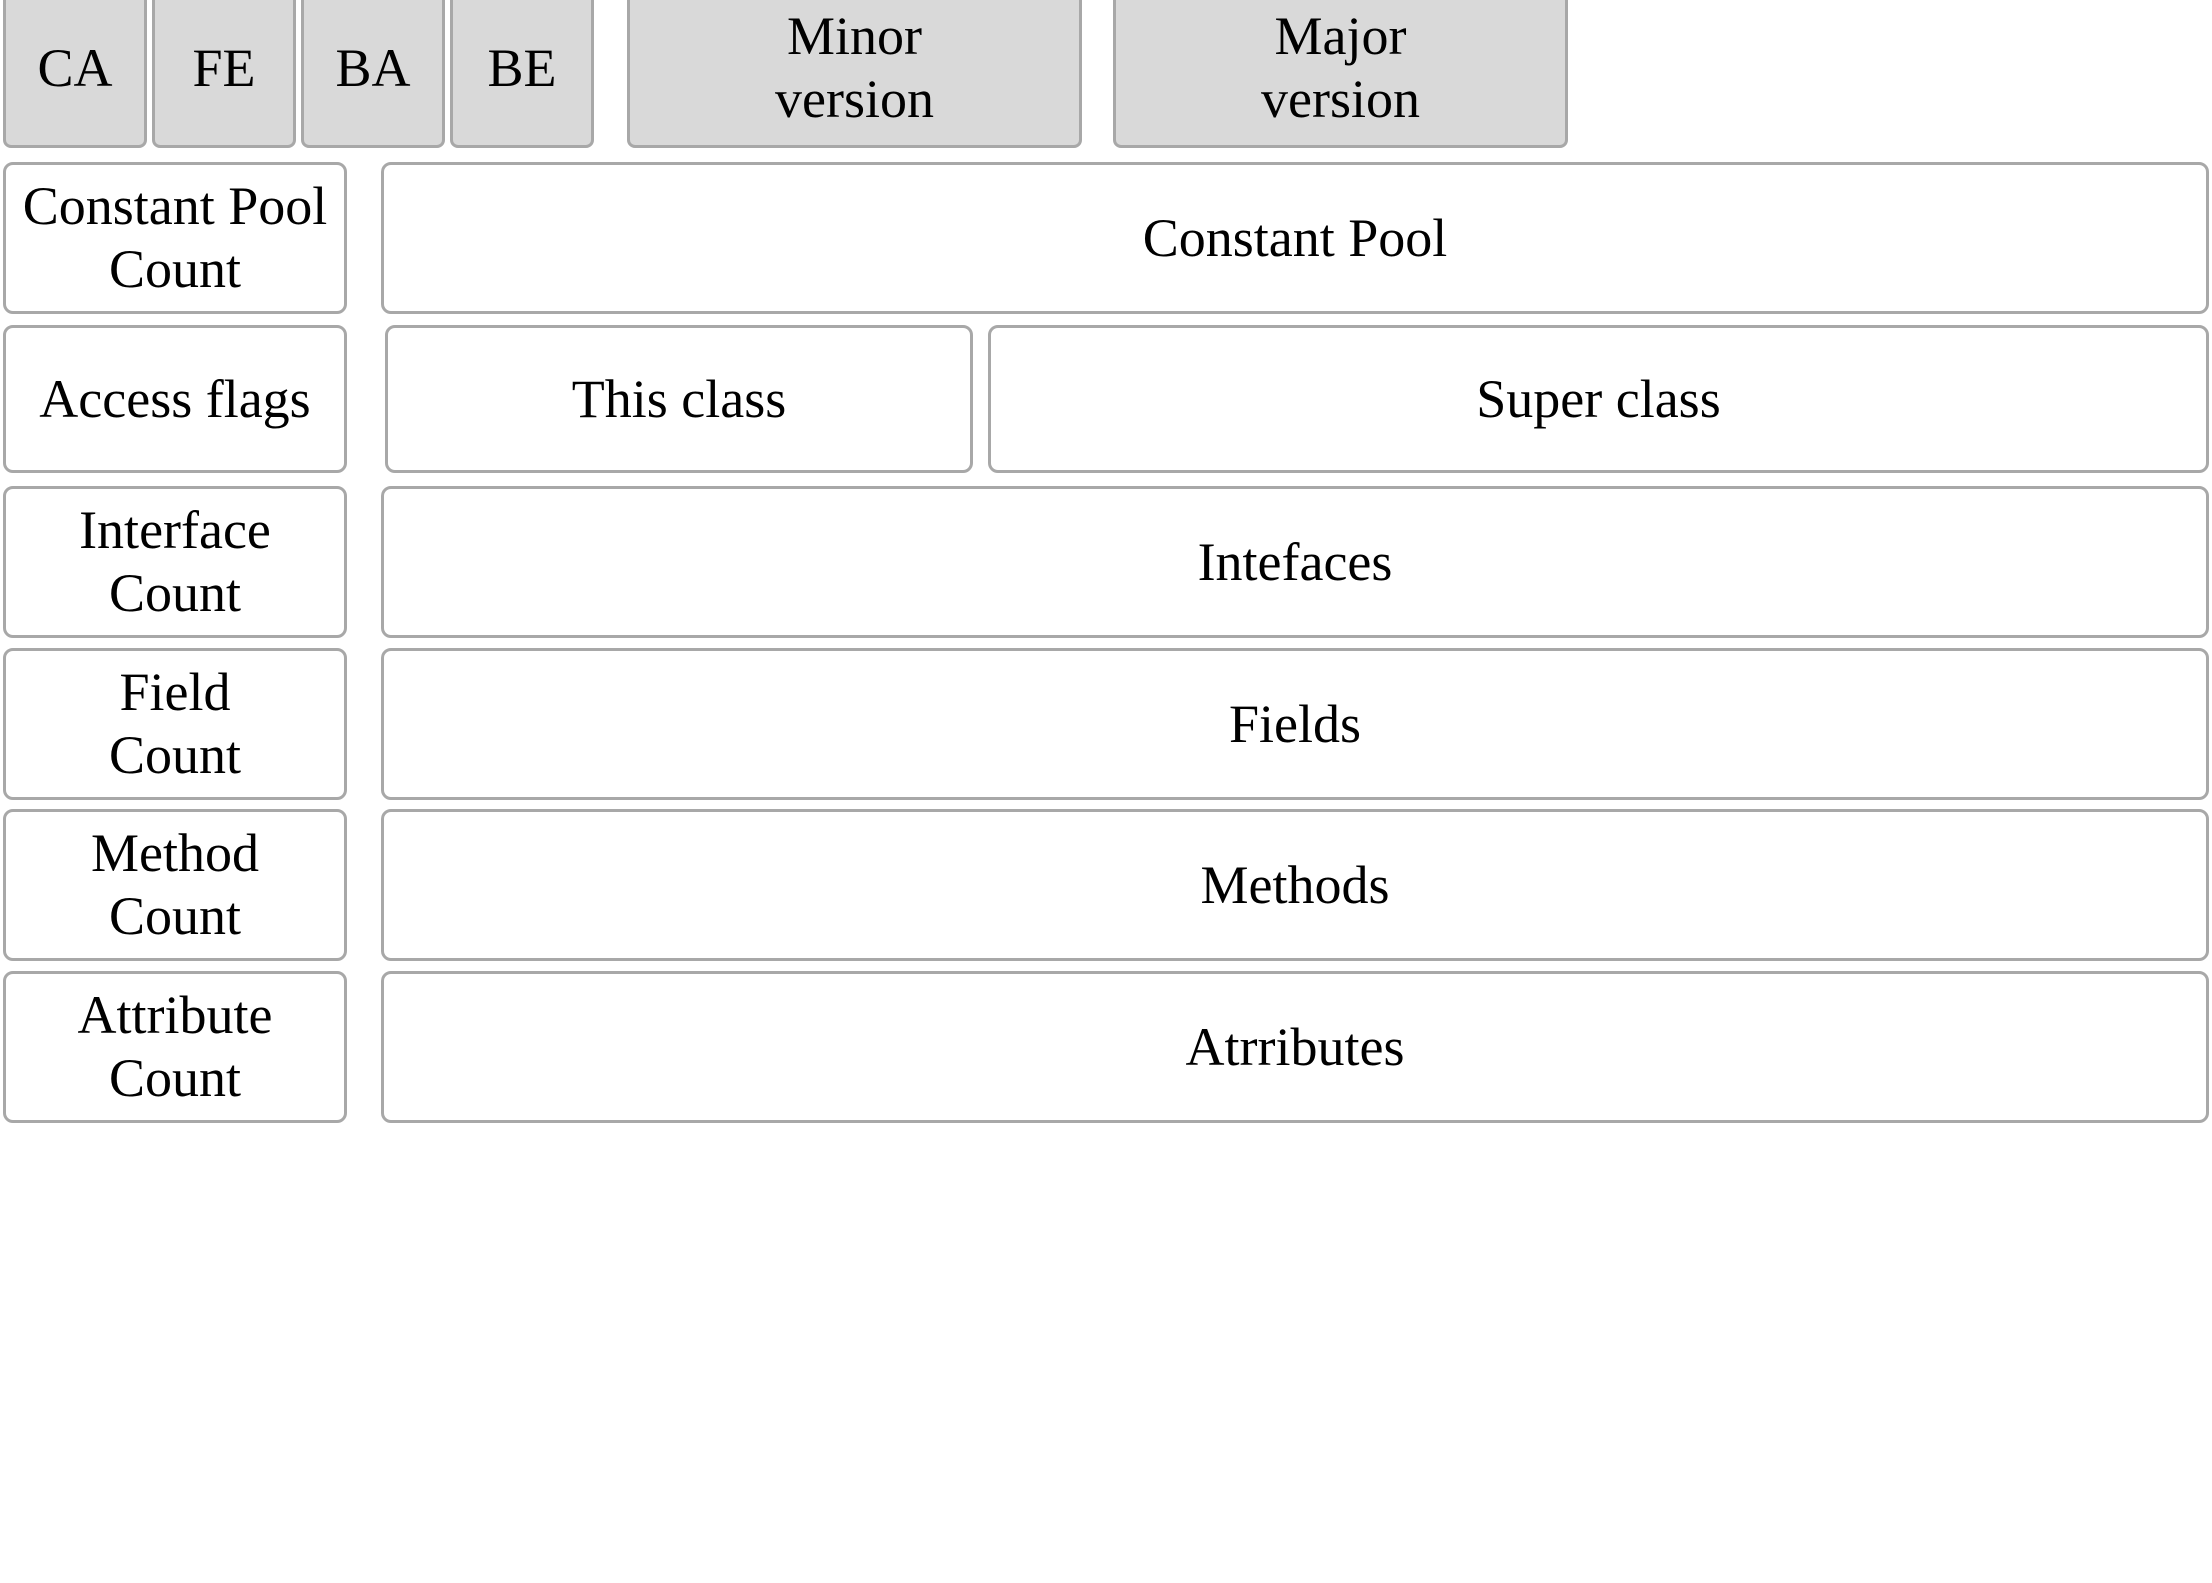 This screenshot has height=1583, width=2212. I want to click on magic-byte-be-label: BE, so click(522, 67).